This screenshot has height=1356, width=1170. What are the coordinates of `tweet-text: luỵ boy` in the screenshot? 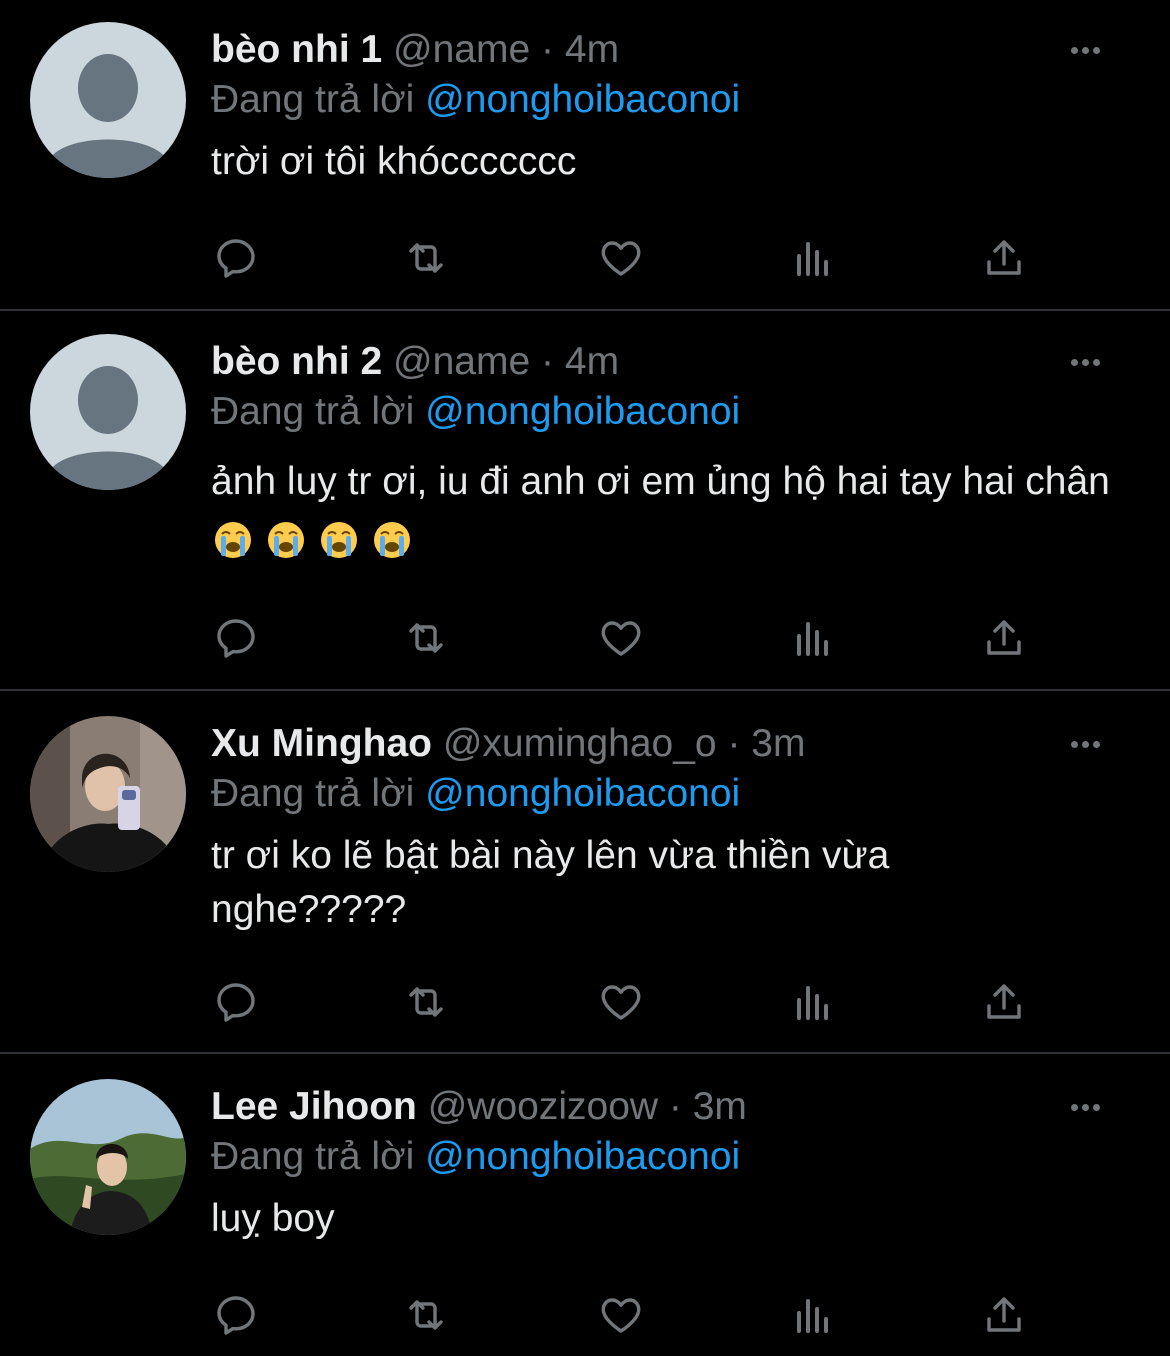 It's located at (273, 1218).